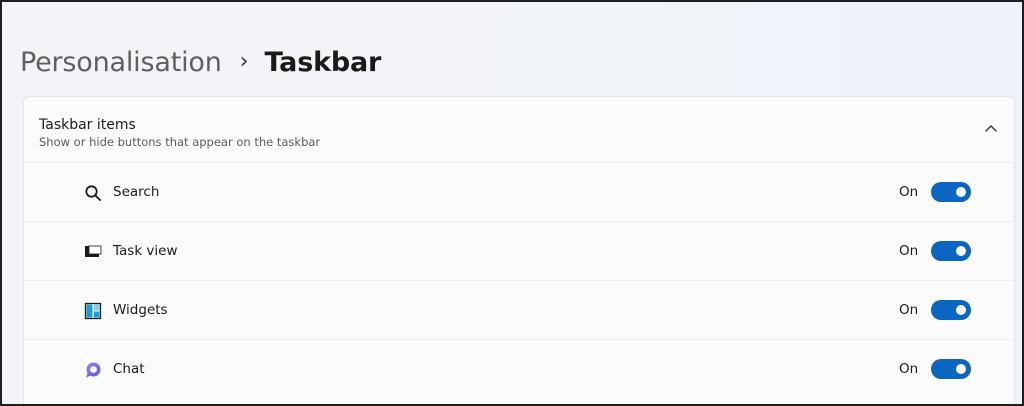  I want to click on item-state-chat: On, so click(909, 369).